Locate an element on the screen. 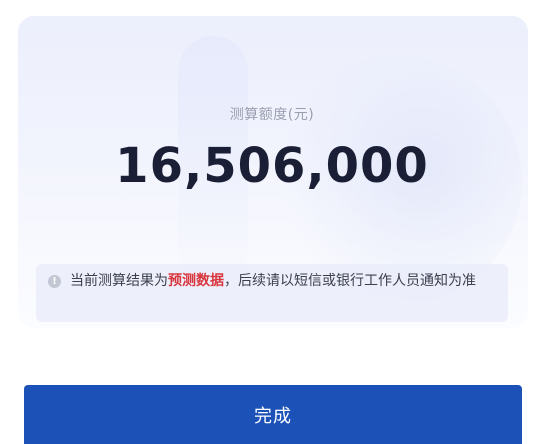 The height and width of the screenshot is (444, 544). amount-label: 测算额度(元) is located at coordinates (272, 115).